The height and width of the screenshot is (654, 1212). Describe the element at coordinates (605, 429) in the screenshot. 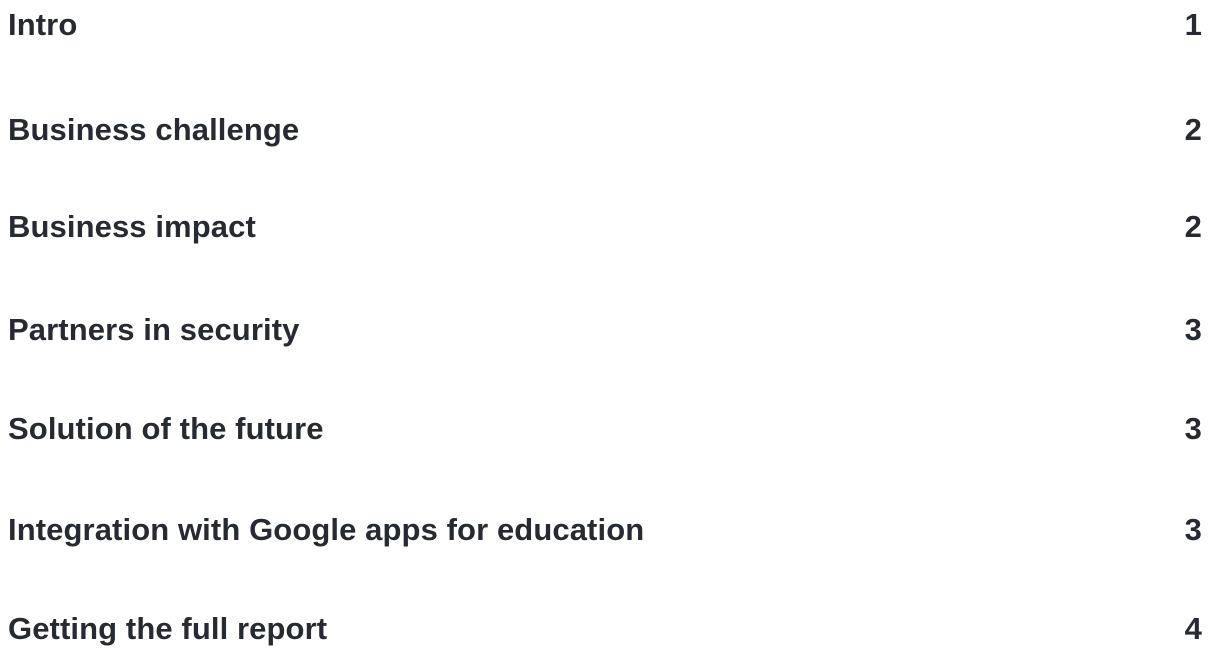

I see `toc-entry-solution-of-the-future: Solution of the future 3` at that location.